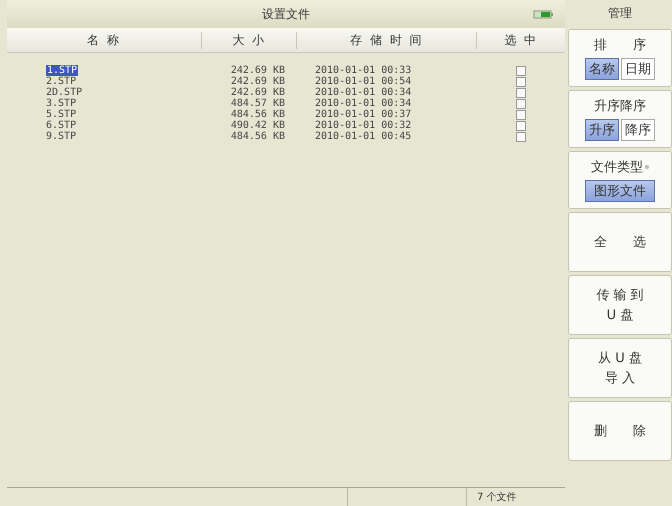 This screenshot has height=506, width=672. What do you see at coordinates (620, 191) in the screenshot?
I see `file-type-select: 图形文件` at bounding box center [620, 191].